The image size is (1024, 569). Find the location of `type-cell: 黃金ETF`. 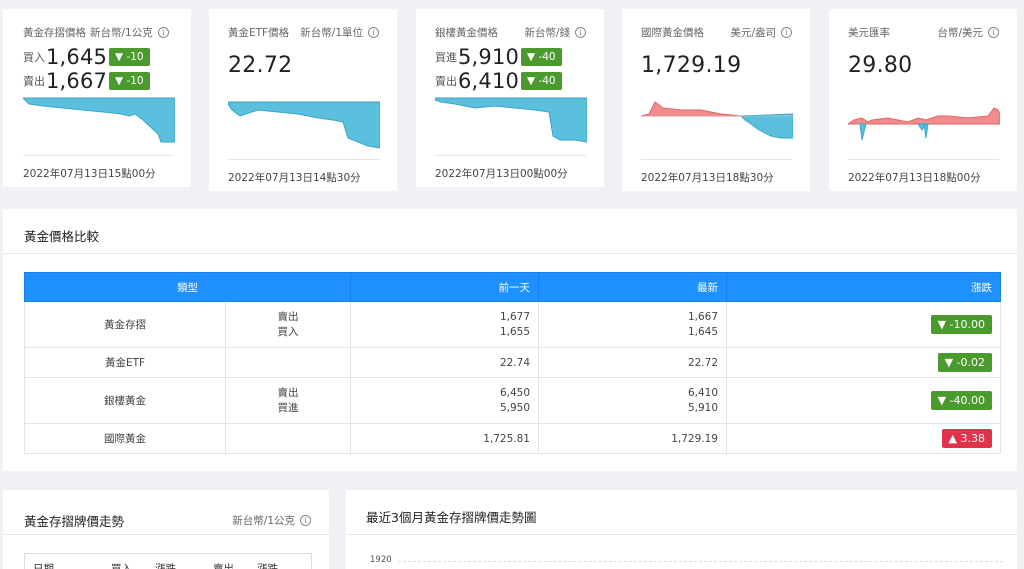

type-cell: 黃金ETF is located at coordinates (125, 362).